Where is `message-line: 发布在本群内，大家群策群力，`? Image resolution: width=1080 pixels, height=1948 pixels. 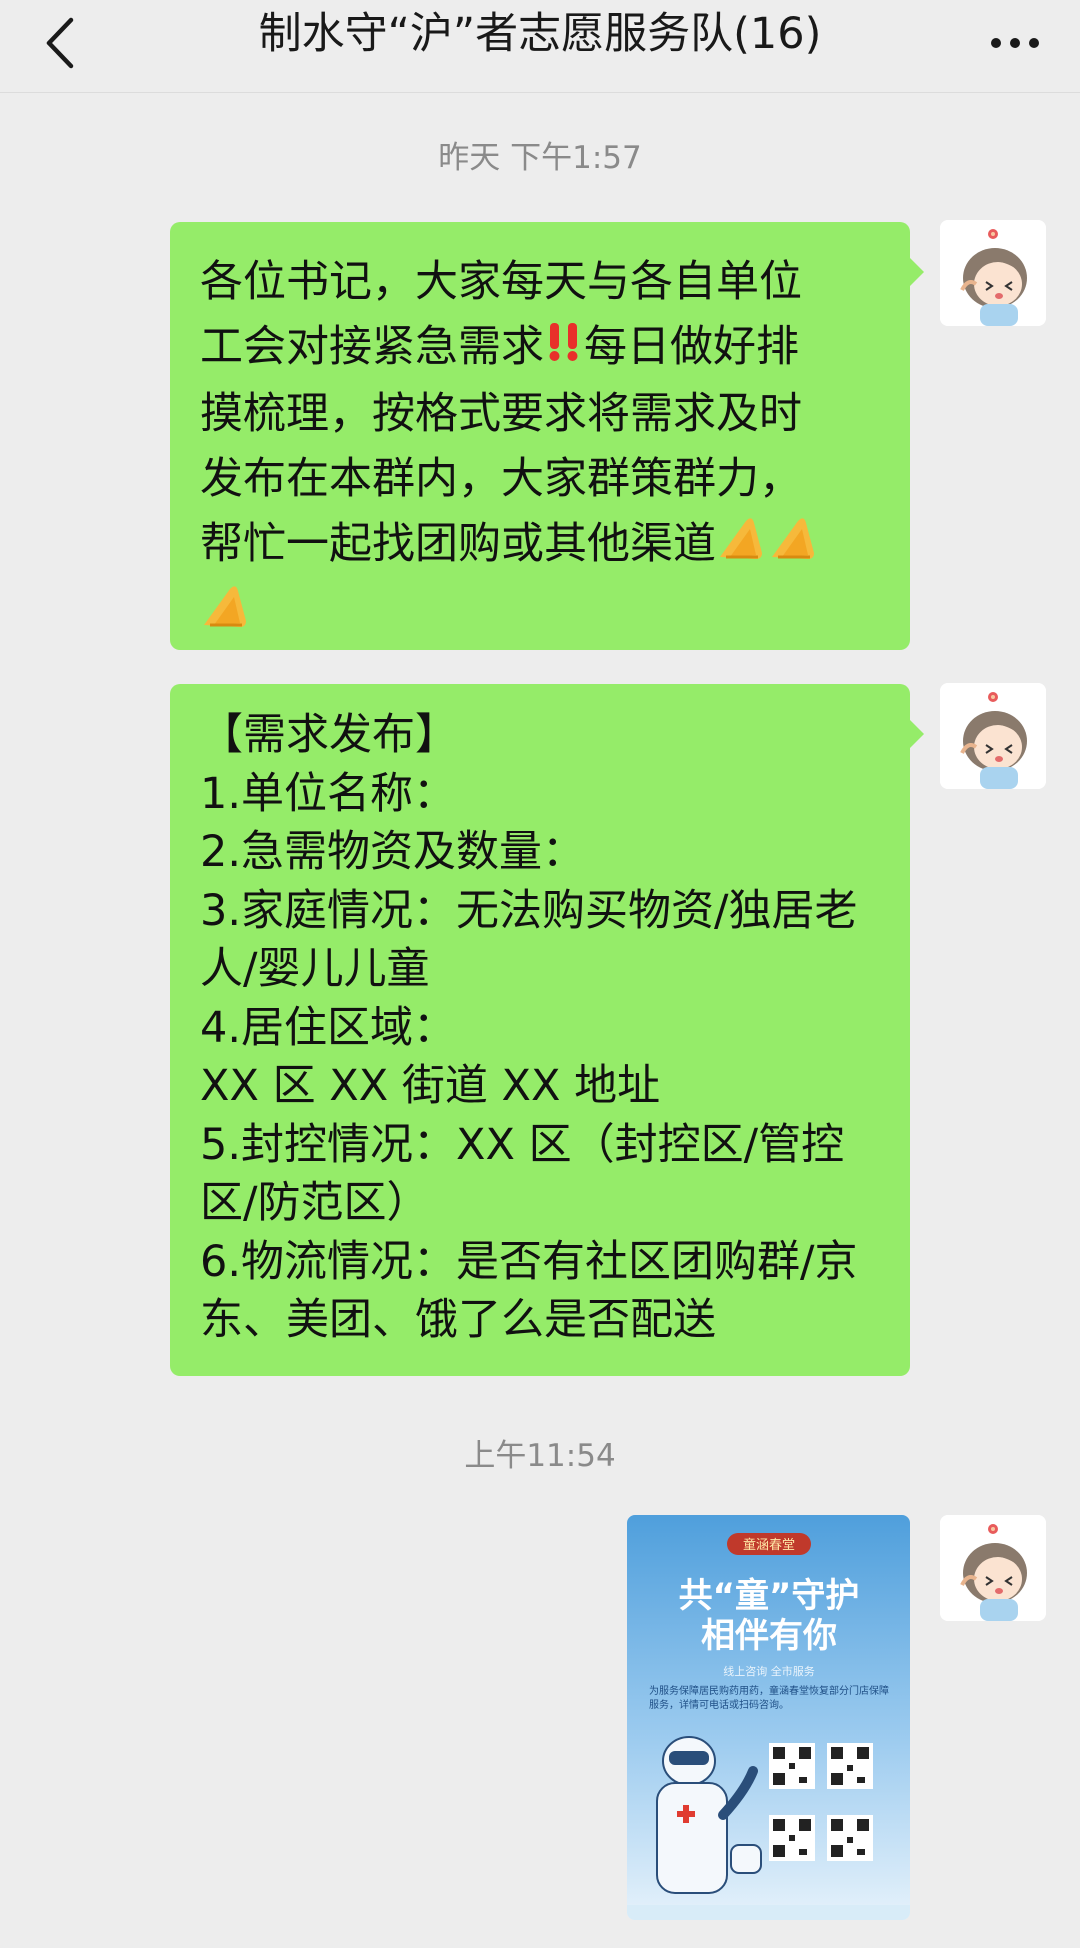
message-line: 发布在本群内，大家群策群力， is located at coordinates (501, 479).